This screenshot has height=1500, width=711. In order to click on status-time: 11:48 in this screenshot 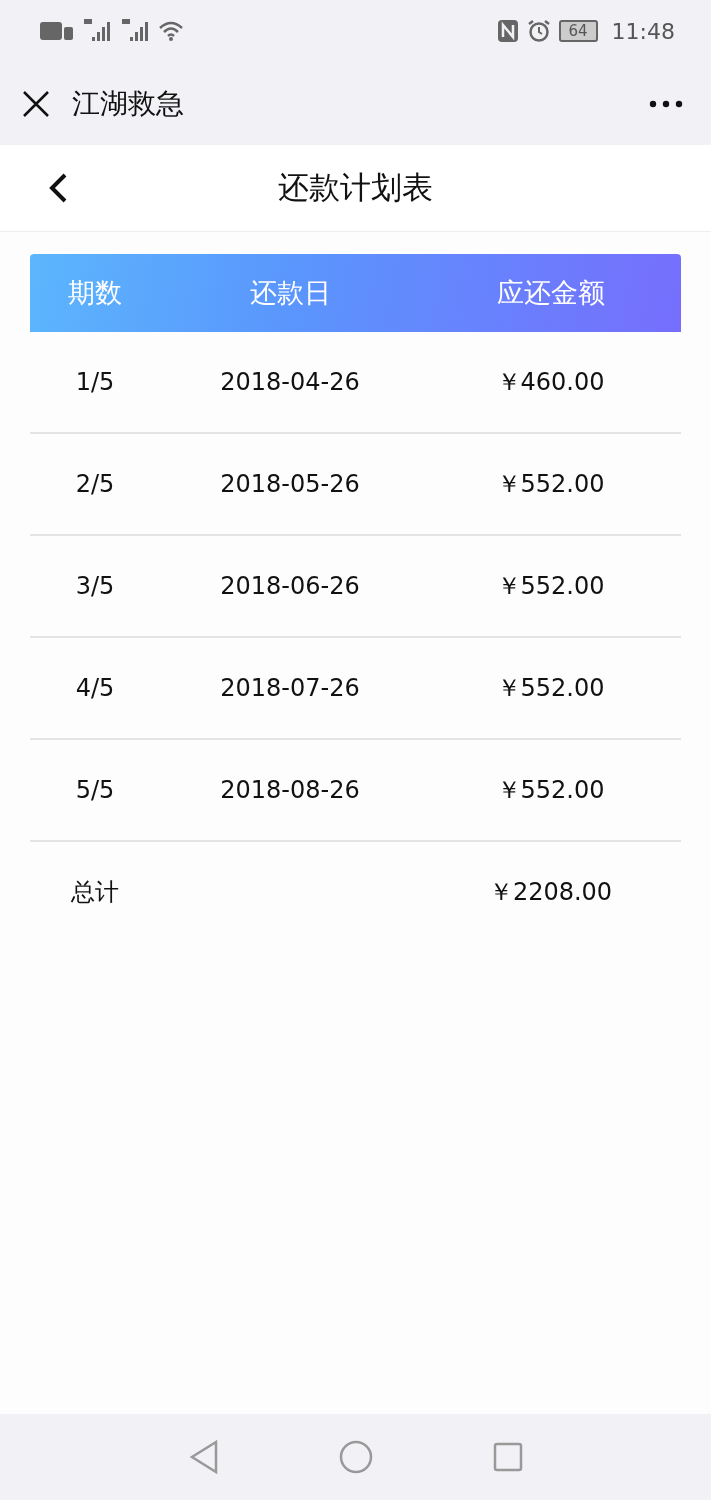, I will do `click(643, 31)`.